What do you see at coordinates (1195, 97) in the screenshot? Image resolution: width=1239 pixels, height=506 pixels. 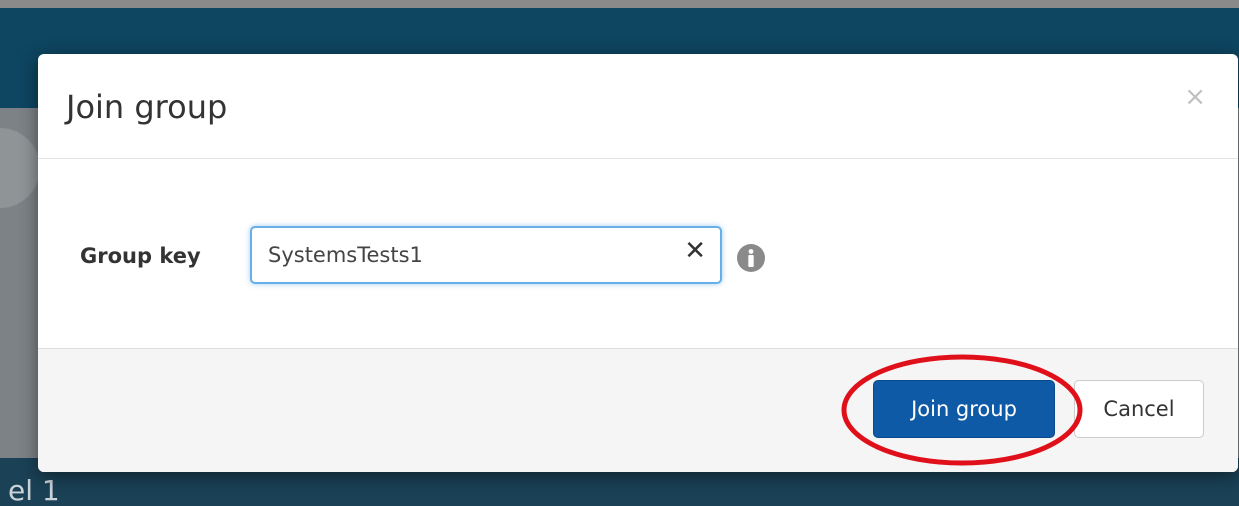 I see `close-icon: ×` at bounding box center [1195, 97].